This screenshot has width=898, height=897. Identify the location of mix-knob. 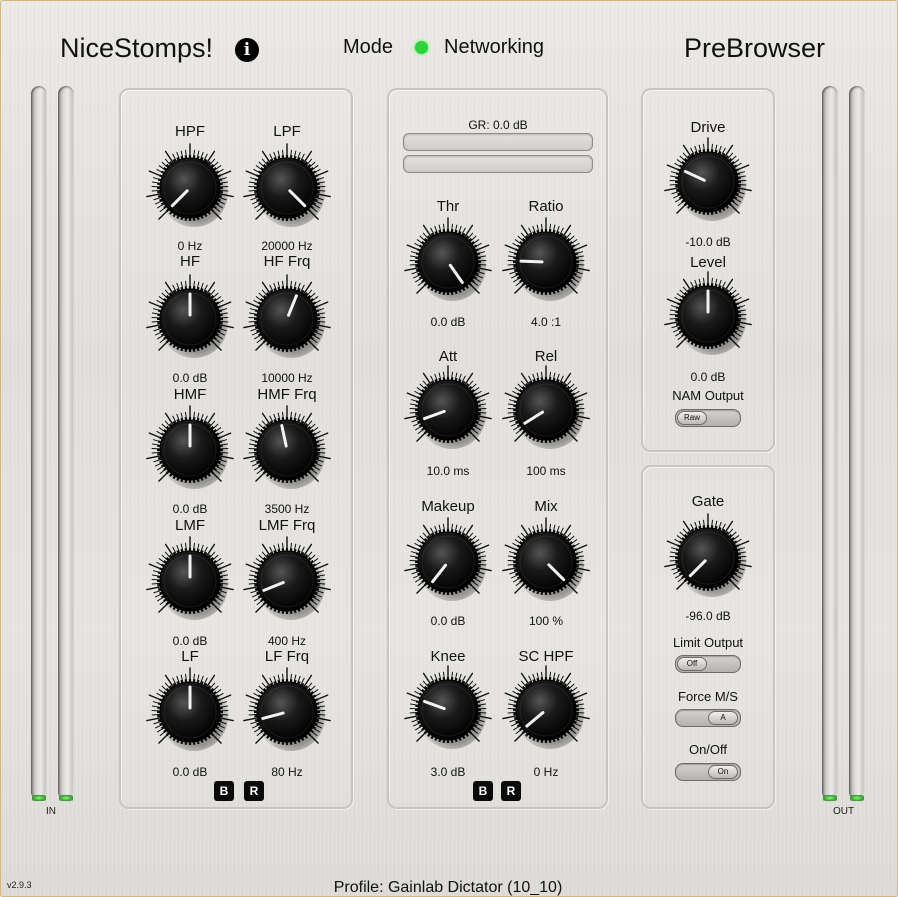
(546, 562).